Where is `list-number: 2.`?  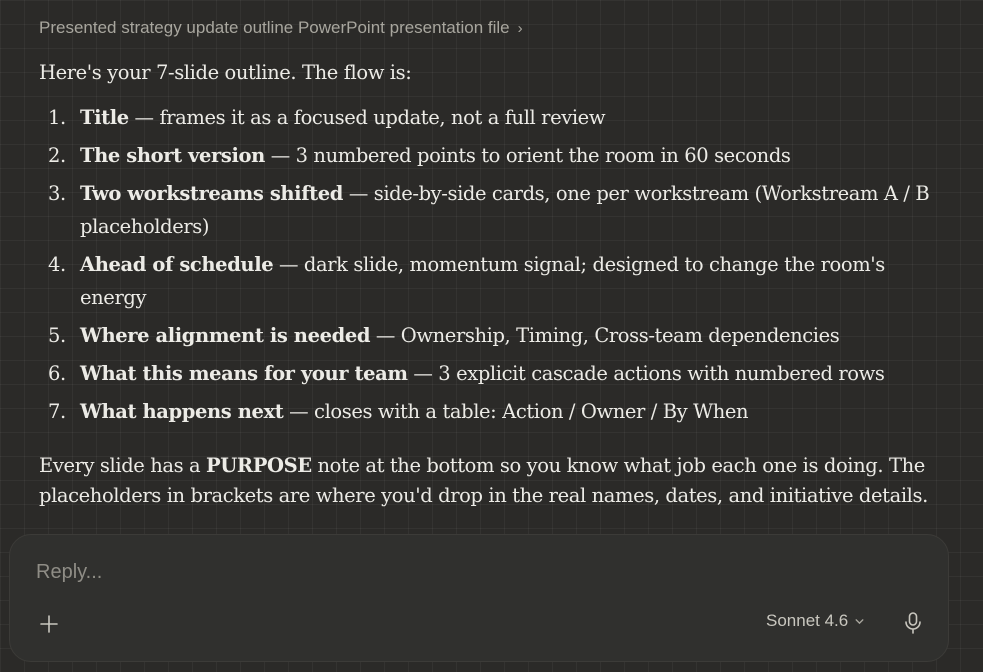
list-number: 2. is located at coordinates (57, 155).